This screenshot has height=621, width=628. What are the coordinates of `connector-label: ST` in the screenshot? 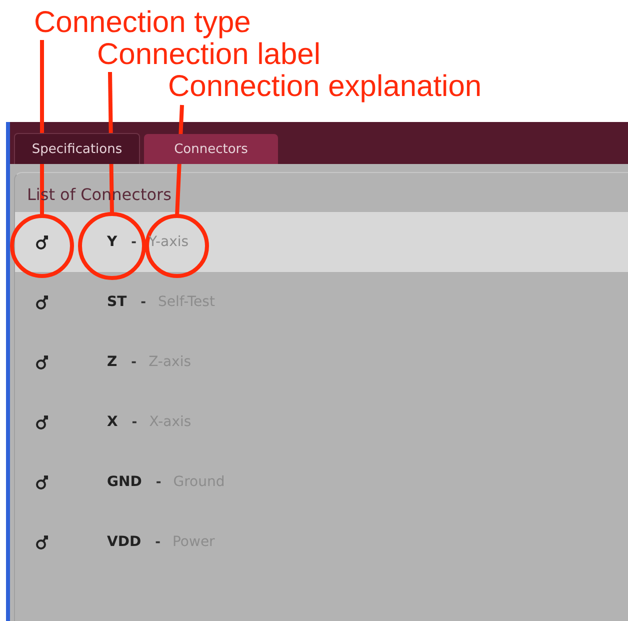 It's located at (117, 302).